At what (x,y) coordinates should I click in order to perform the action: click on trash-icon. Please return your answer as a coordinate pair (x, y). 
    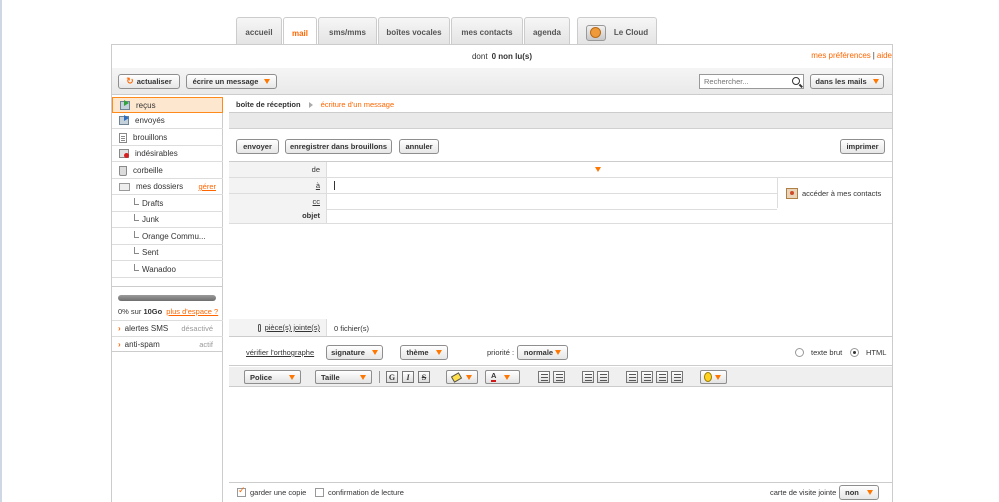
    Looking at the image, I should click on (123, 170).